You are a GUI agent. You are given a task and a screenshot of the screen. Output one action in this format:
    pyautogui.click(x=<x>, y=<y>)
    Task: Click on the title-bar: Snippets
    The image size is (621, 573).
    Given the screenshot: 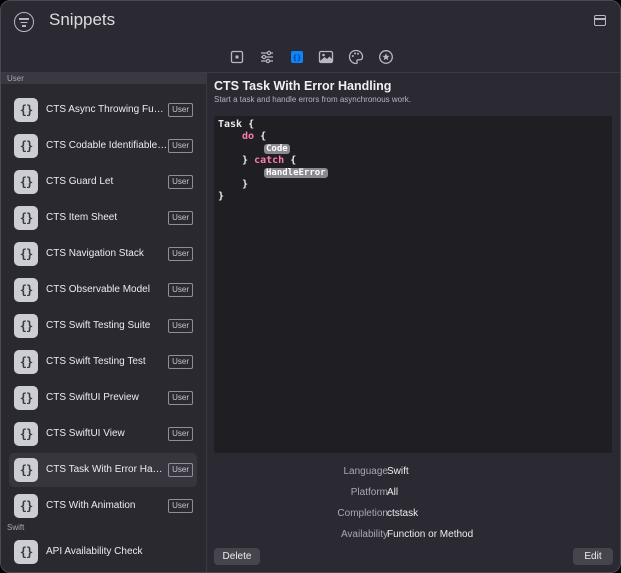 What is the action you would take?
    pyautogui.click(x=310, y=22)
    